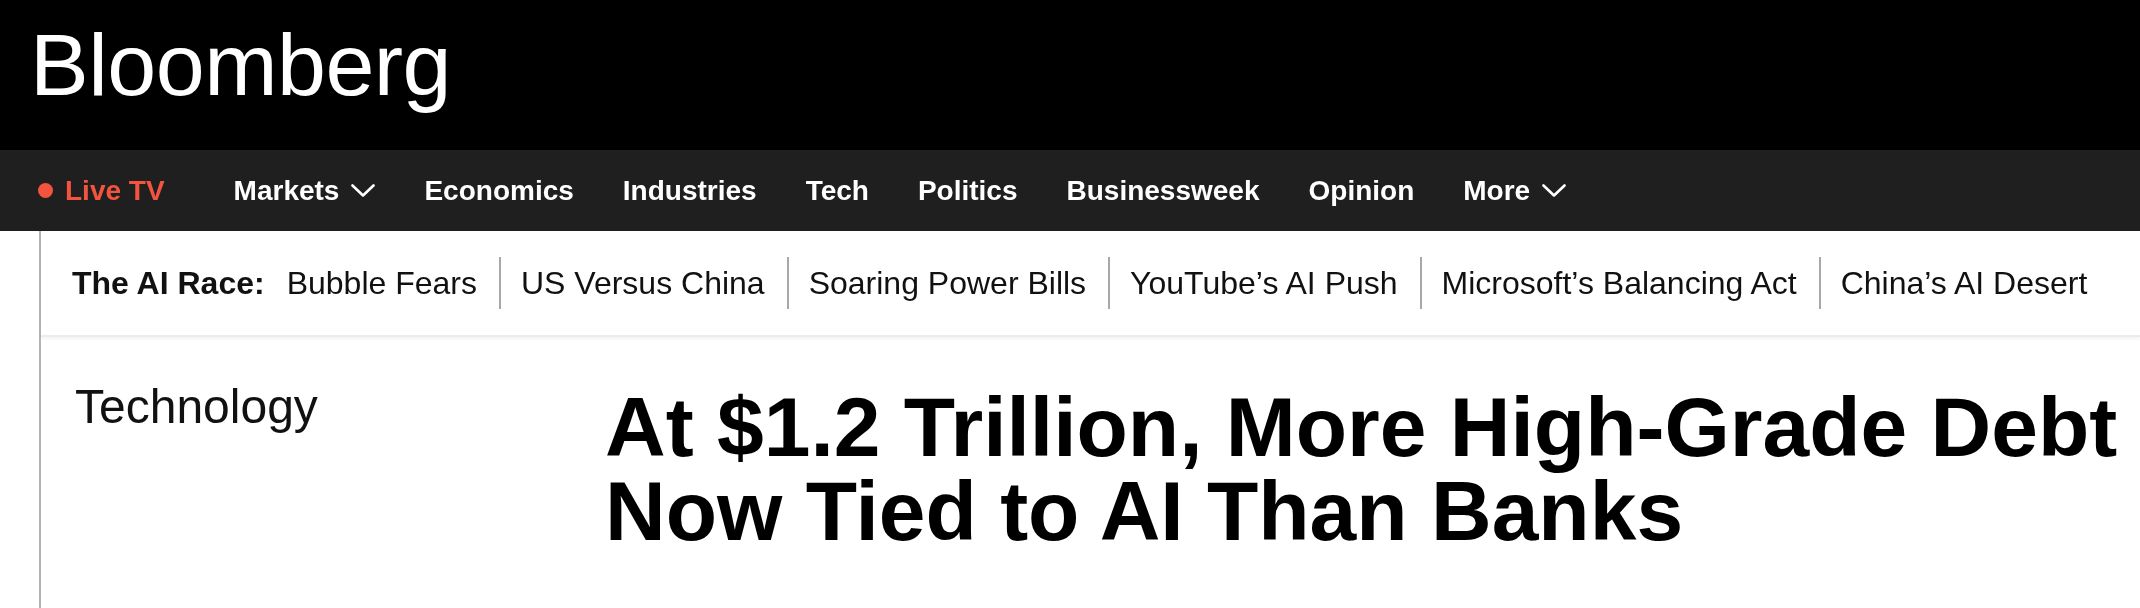 This screenshot has height=608, width=2140. Describe the element at coordinates (837, 190) in the screenshot. I see `nav-link: Tech` at that location.